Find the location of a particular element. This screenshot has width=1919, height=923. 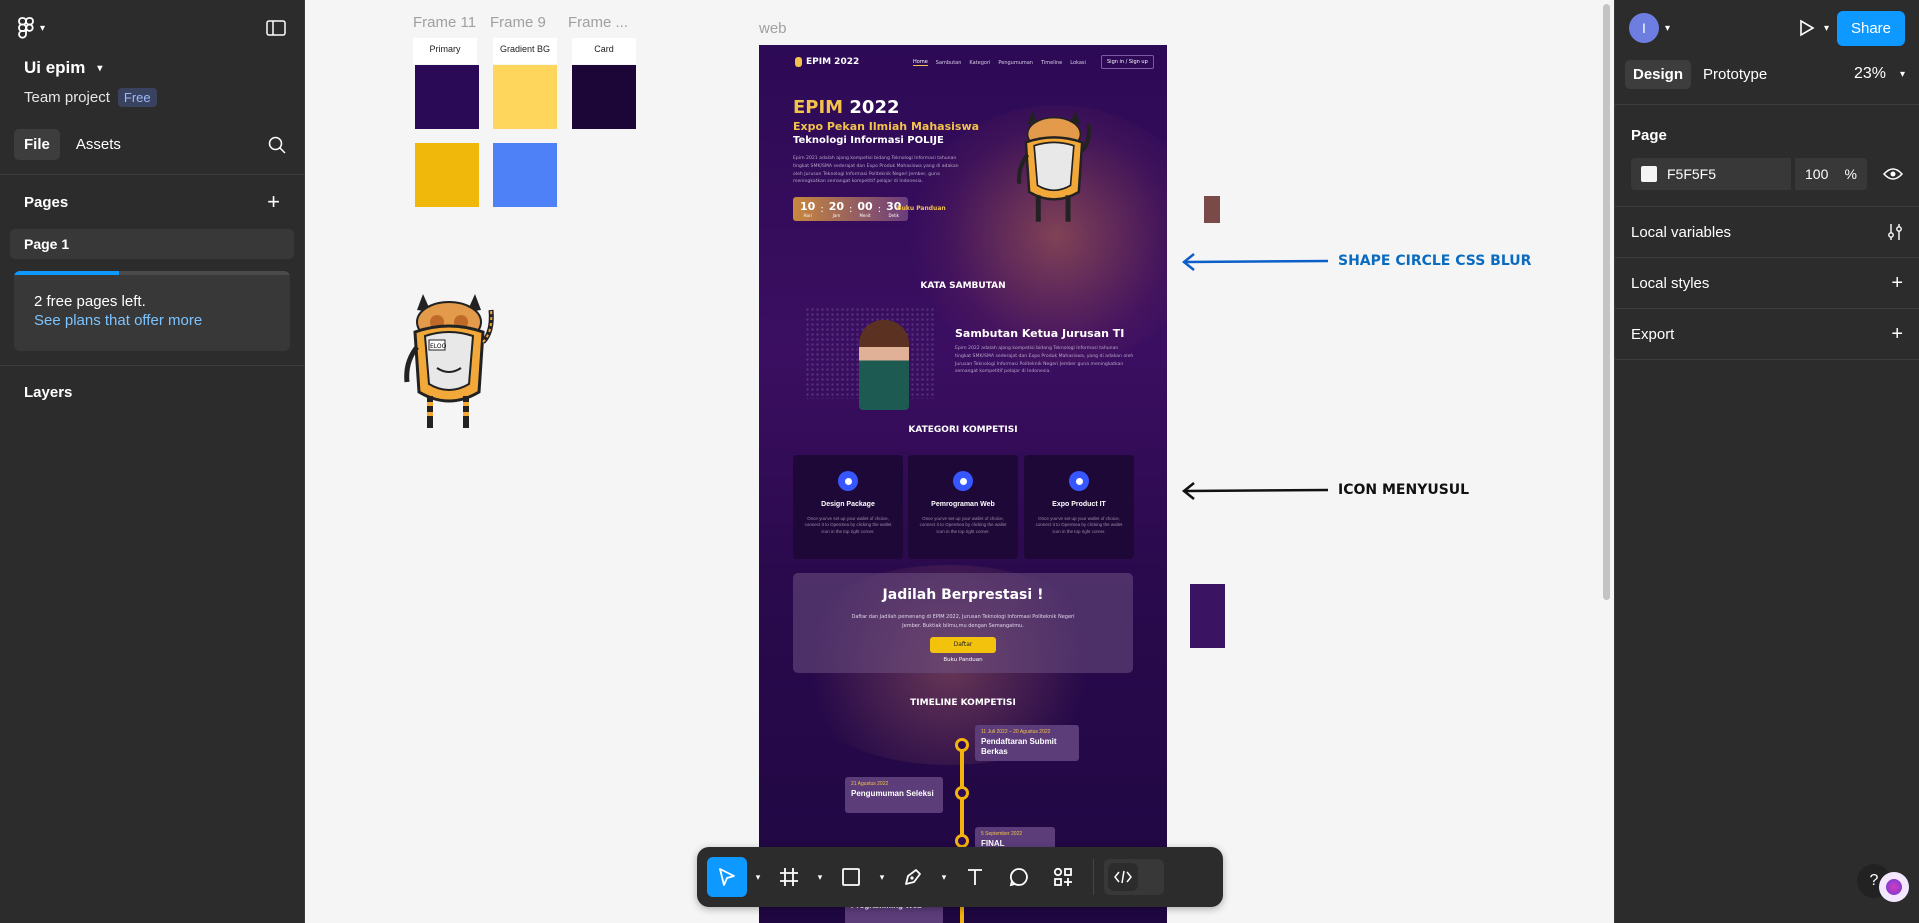

search-icon is located at coordinates (277, 145).